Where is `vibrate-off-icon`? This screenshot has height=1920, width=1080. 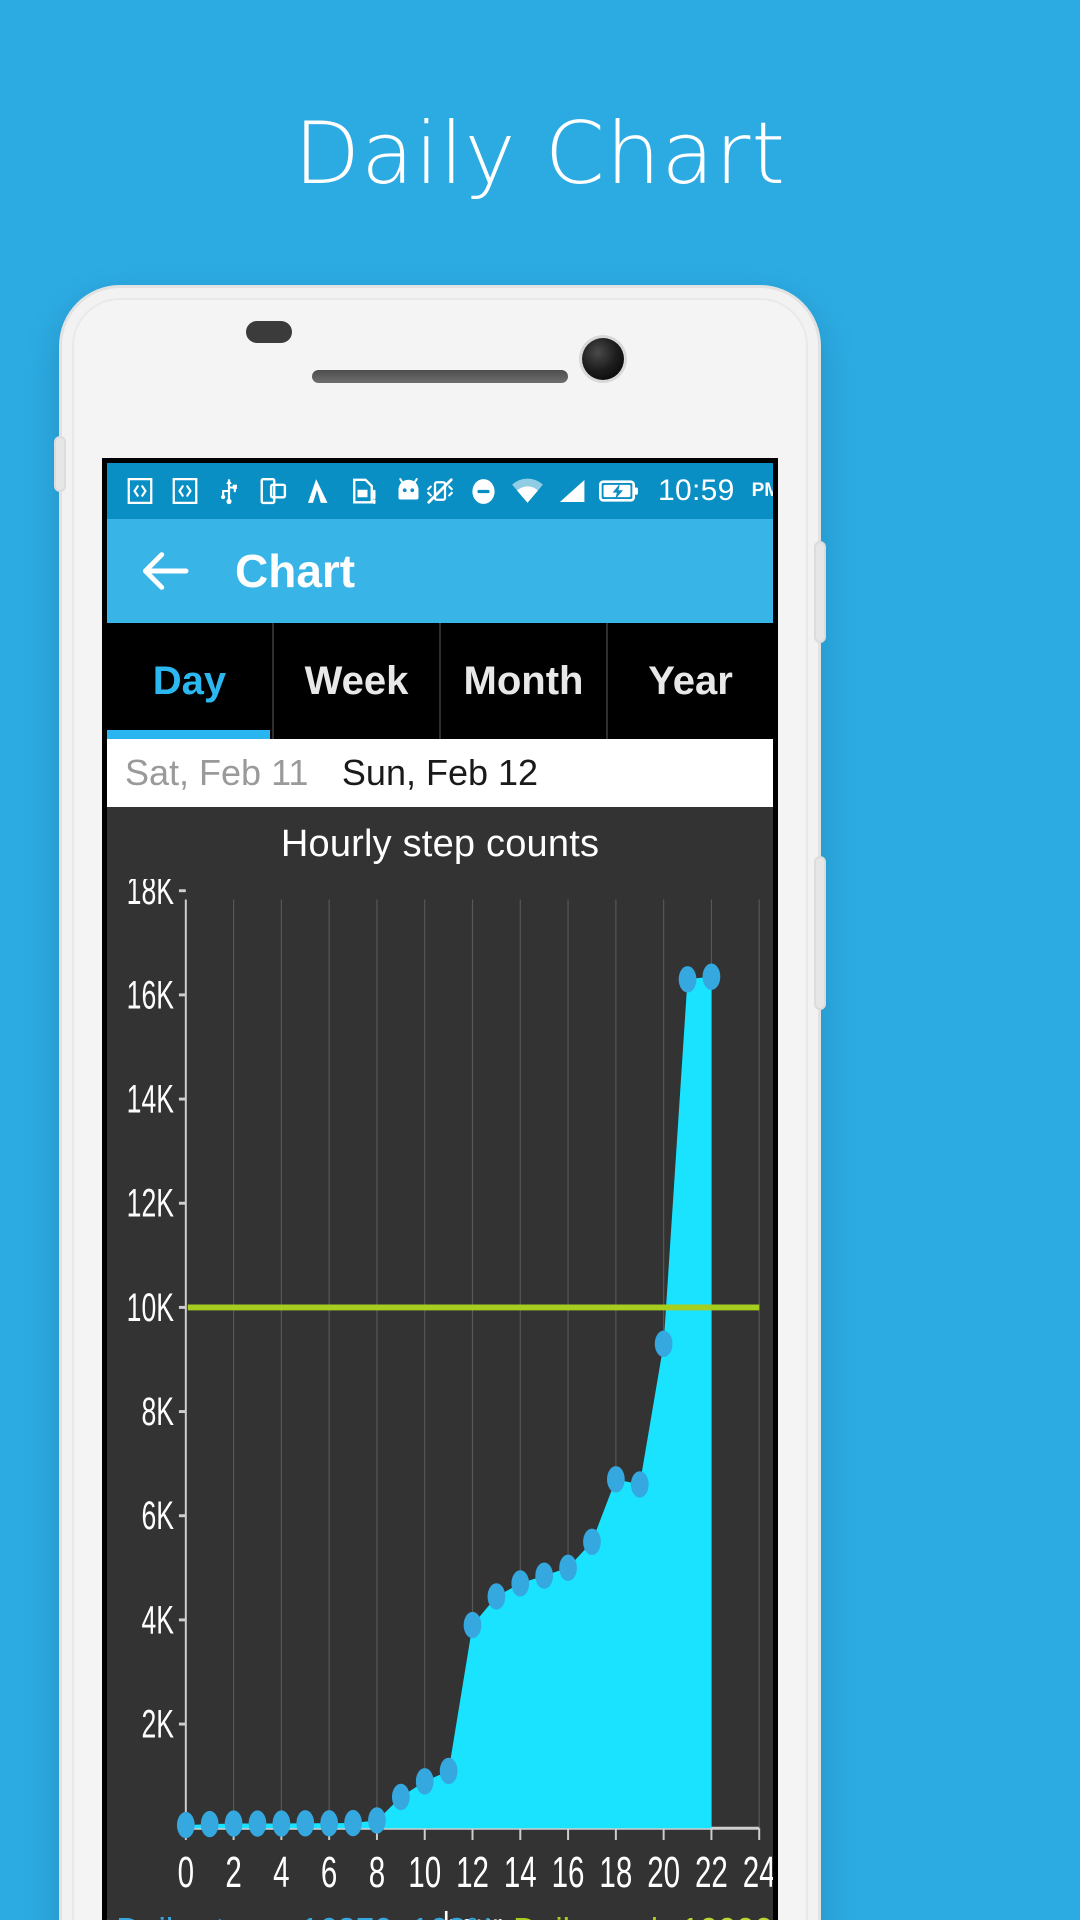 vibrate-off-icon is located at coordinates (440, 491).